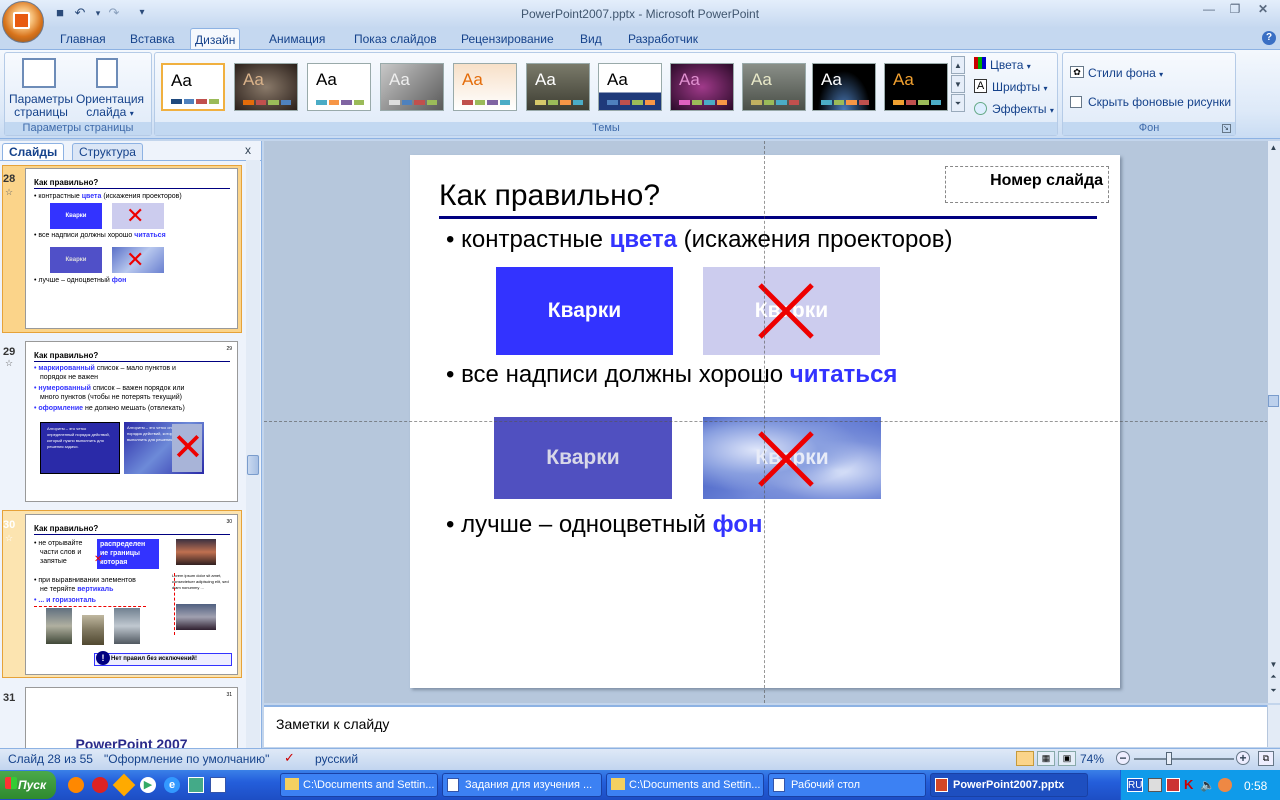  Describe the element at coordinates (266, 87) in the screenshot. I see `theme-2: Aa` at that location.